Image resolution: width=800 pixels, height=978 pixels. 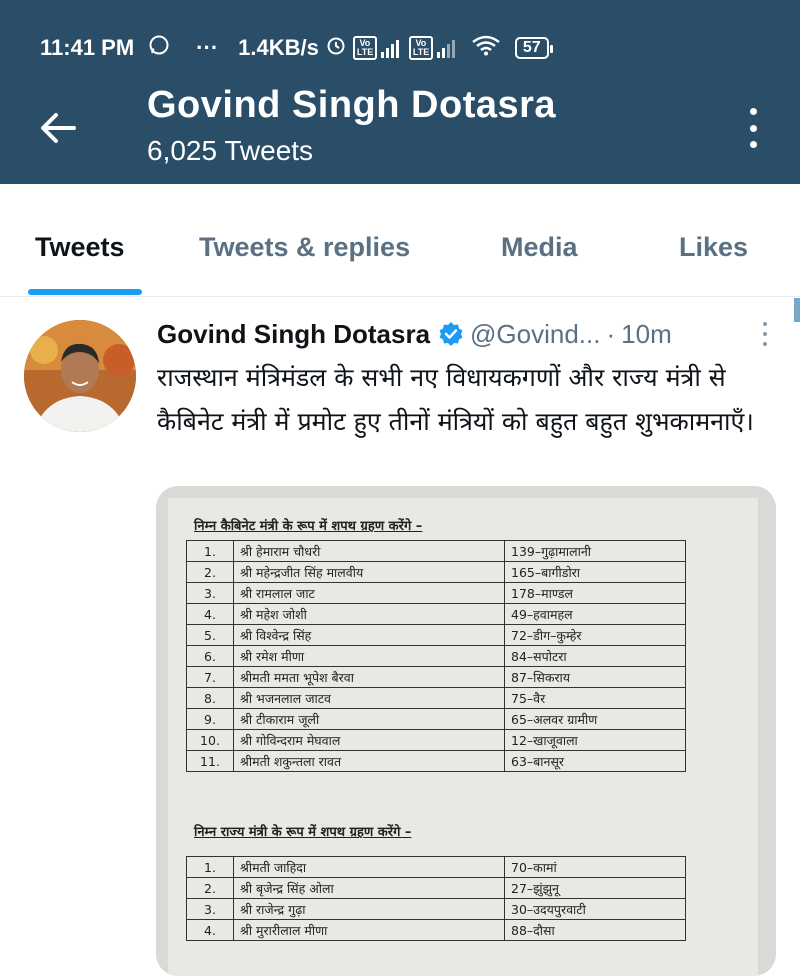 I want to click on tweet-more-icon, so click(x=765, y=334).